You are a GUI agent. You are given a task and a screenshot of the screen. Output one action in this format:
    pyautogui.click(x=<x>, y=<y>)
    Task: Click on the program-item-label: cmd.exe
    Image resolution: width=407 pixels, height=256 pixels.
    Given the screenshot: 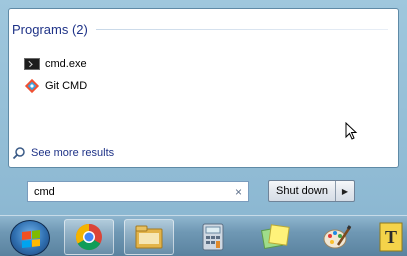 What is the action you would take?
    pyautogui.click(x=66, y=64)
    